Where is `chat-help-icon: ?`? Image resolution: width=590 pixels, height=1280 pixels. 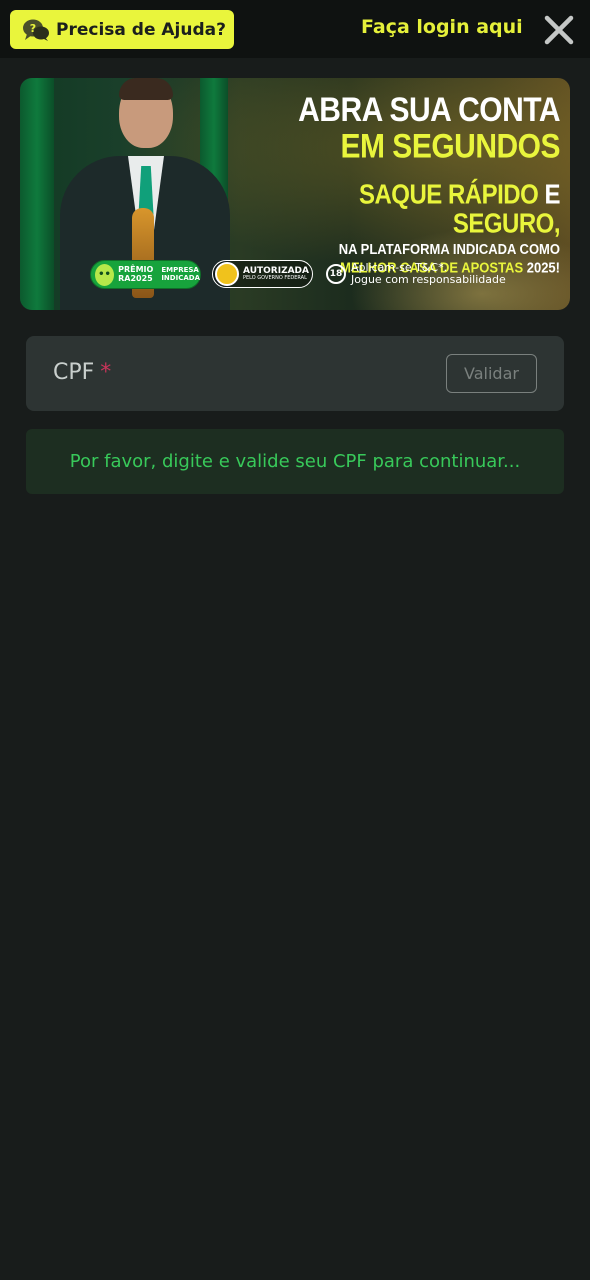 chat-help-icon: ? is located at coordinates (36, 30).